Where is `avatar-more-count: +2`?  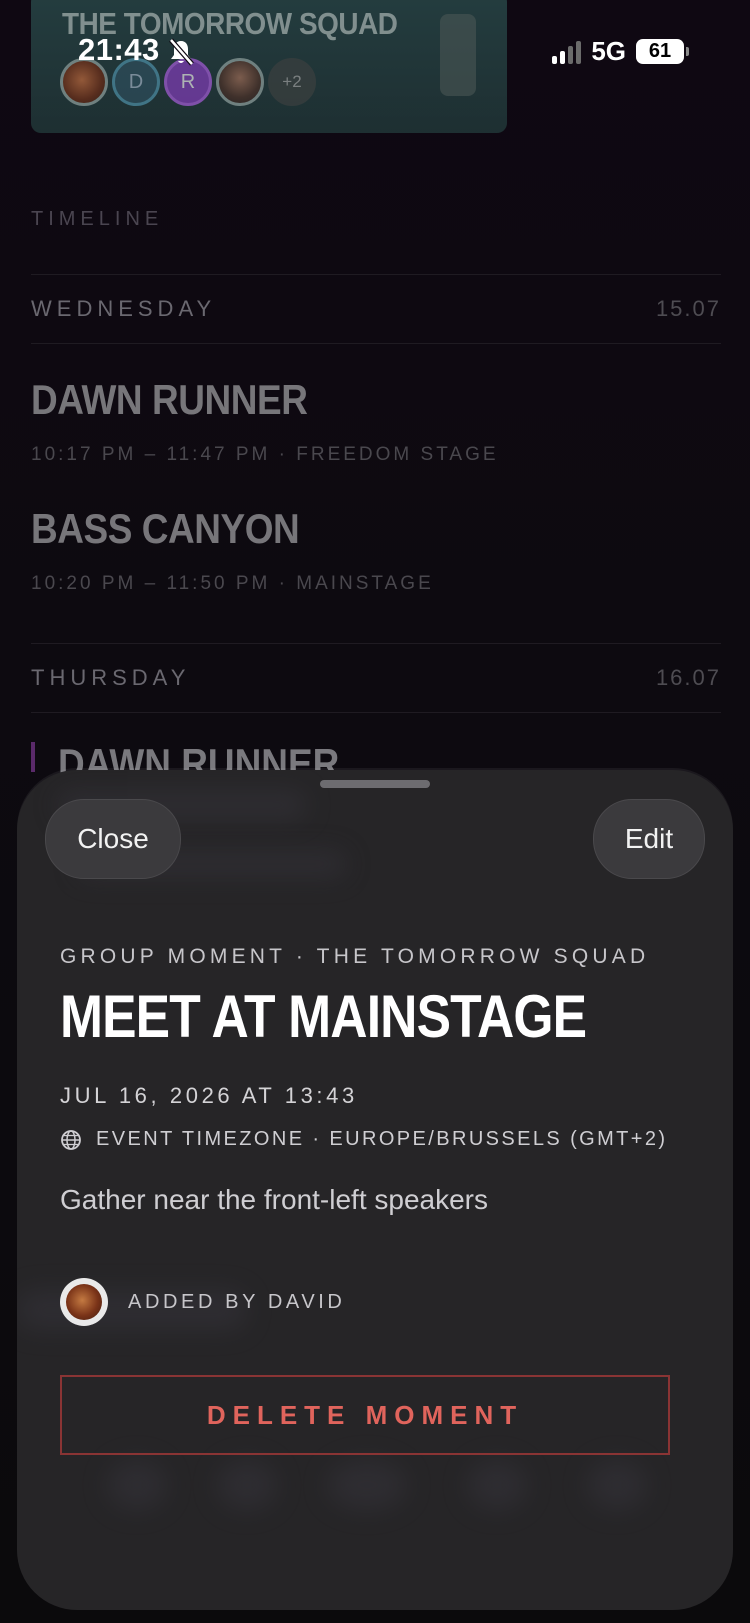 avatar-more-count: +2 is located at coordinates (292, 82).